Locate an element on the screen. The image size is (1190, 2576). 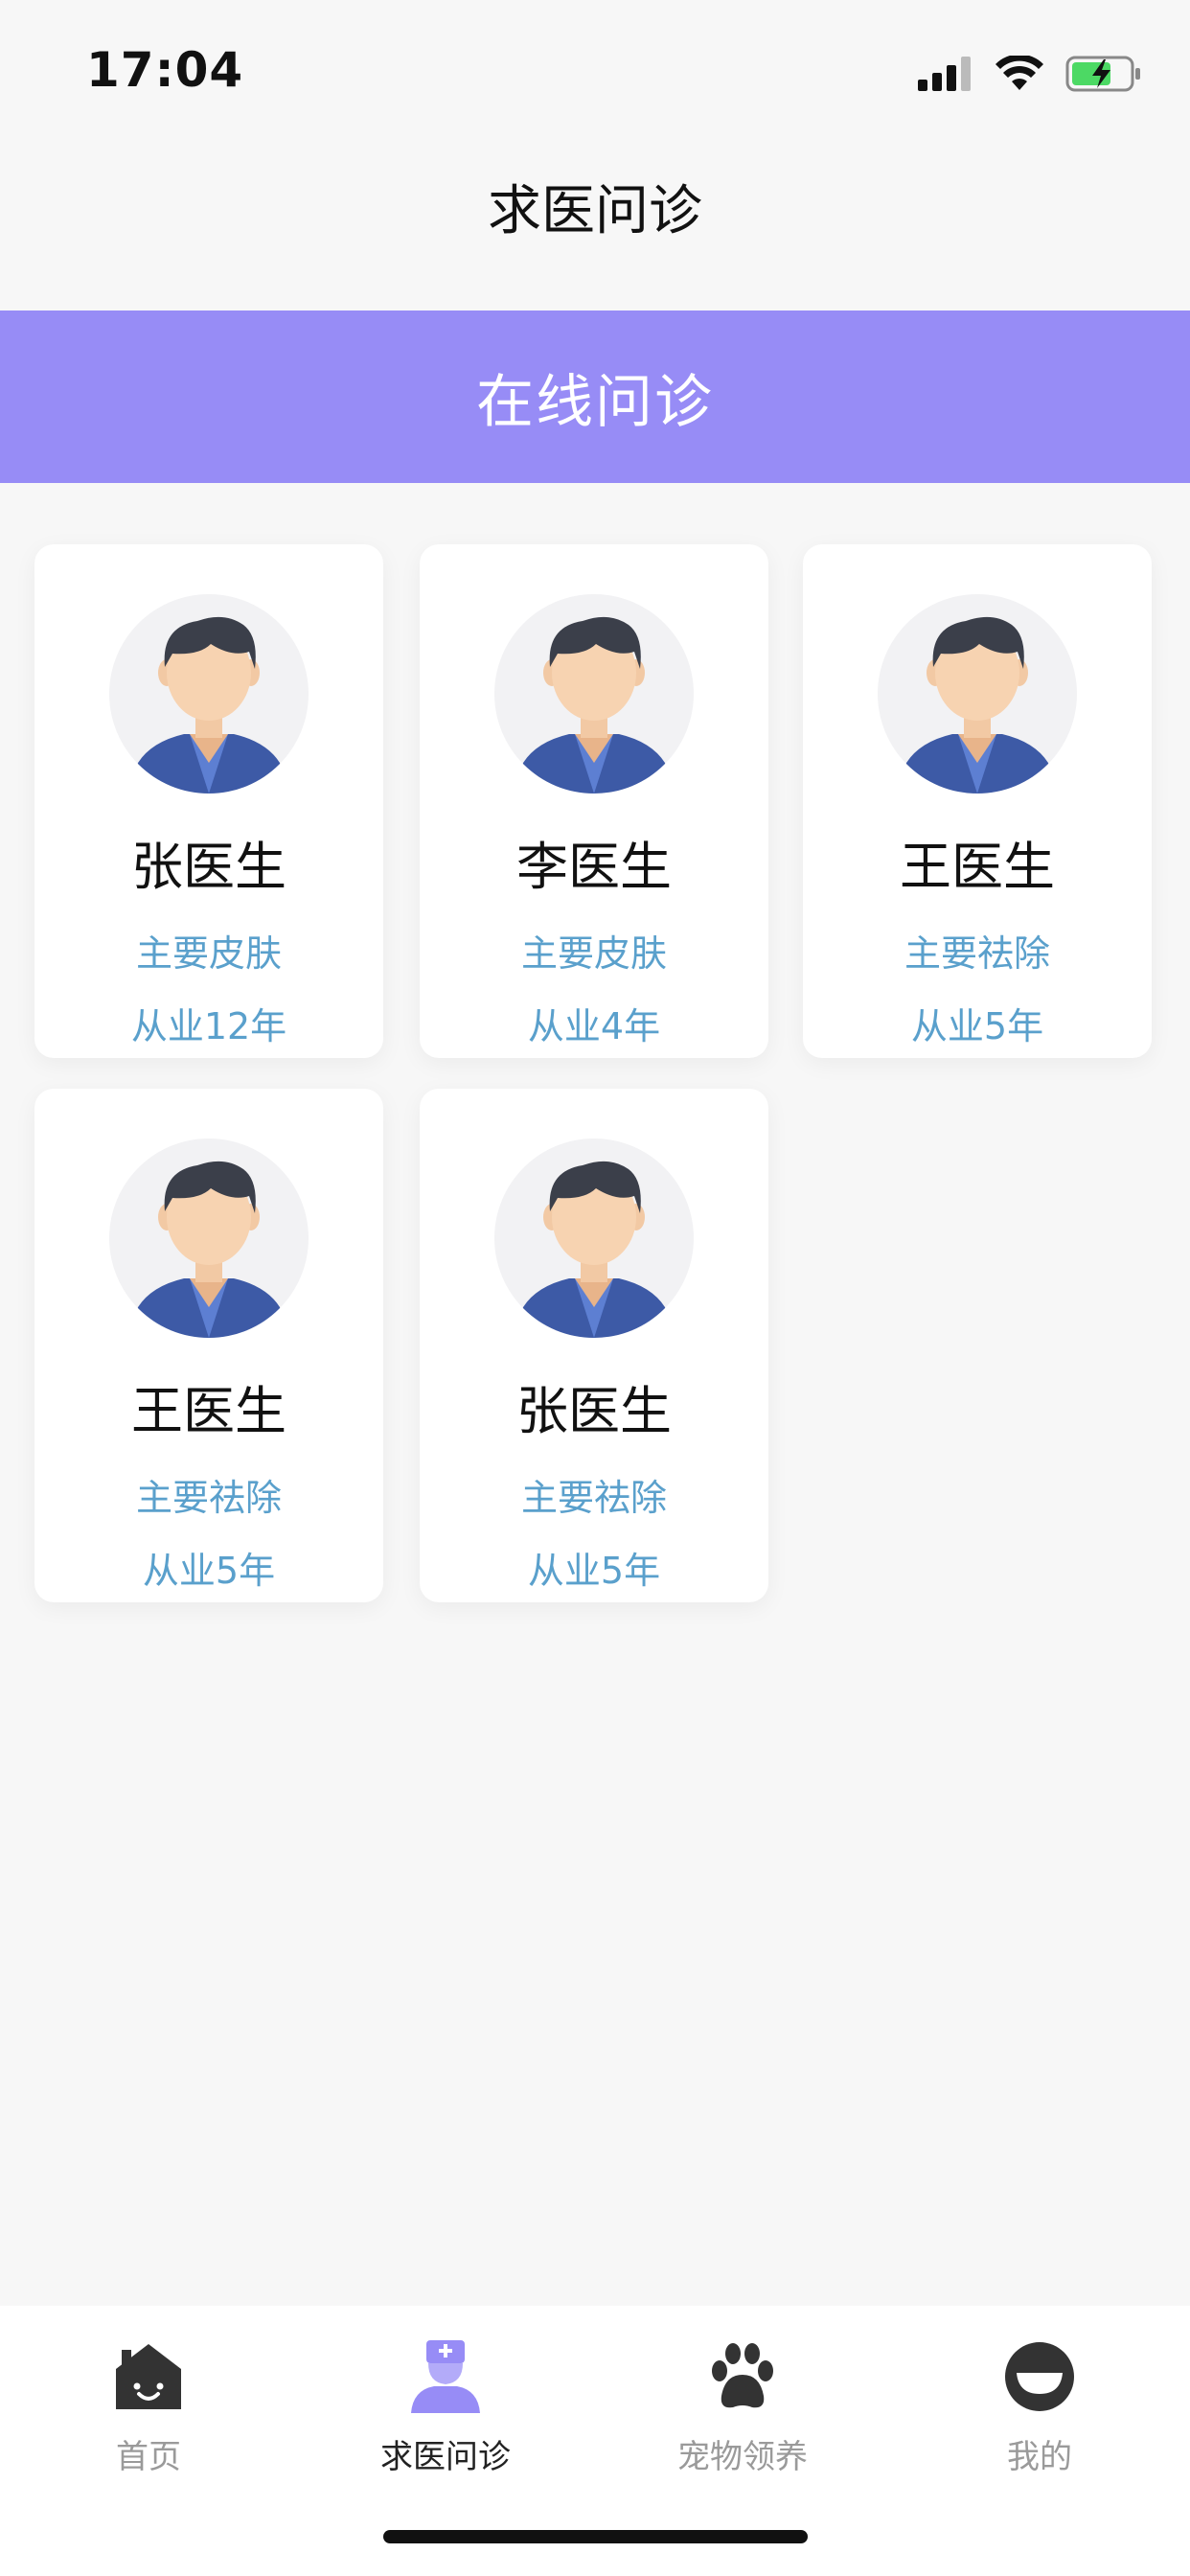
tab-adoption: 宠物领养 is located at coordinates (743, 2402).